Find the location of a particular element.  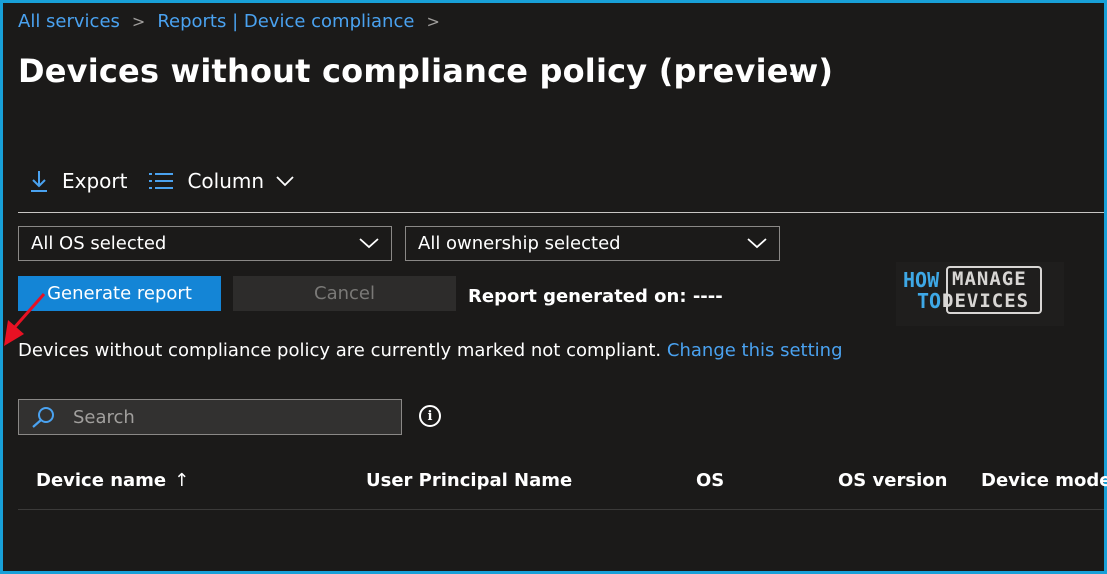

toolbar-divider is located at coordinates (561, 212).